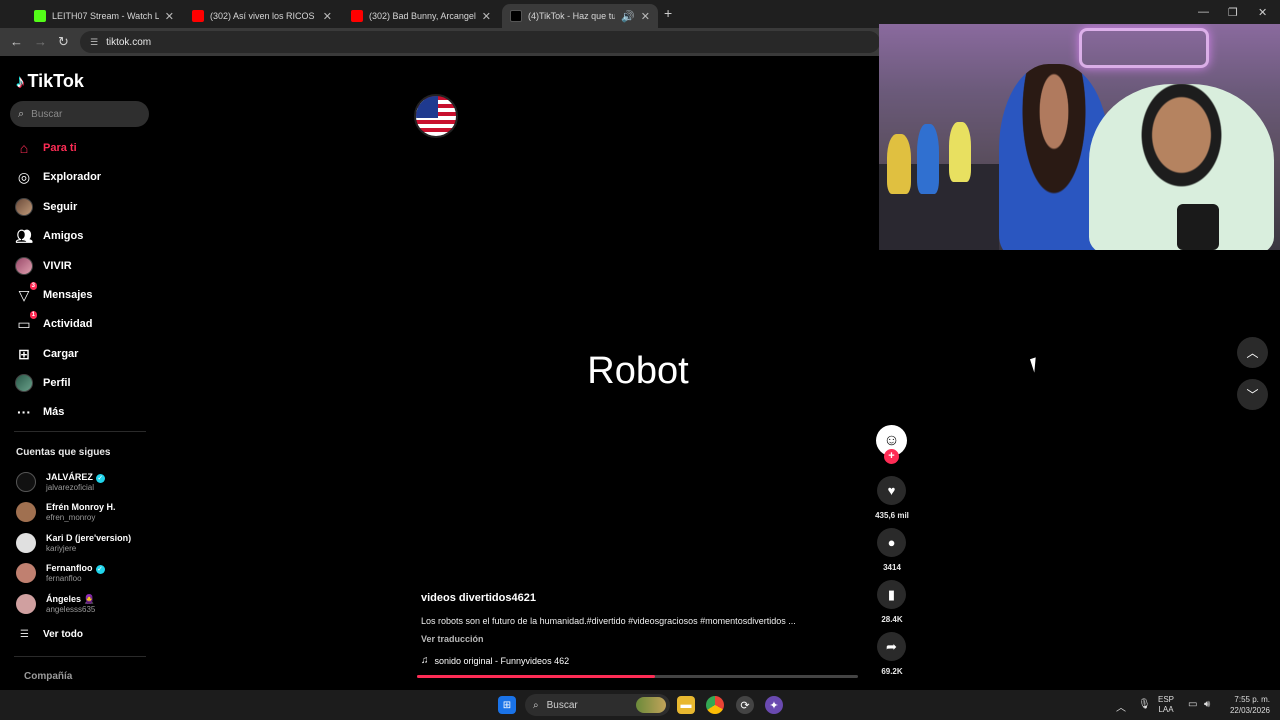 The image size is (1280, 720). Describe the element at coordinates (94, 42) in the screenshot. I see `site-info-icon: ☰` at that location.